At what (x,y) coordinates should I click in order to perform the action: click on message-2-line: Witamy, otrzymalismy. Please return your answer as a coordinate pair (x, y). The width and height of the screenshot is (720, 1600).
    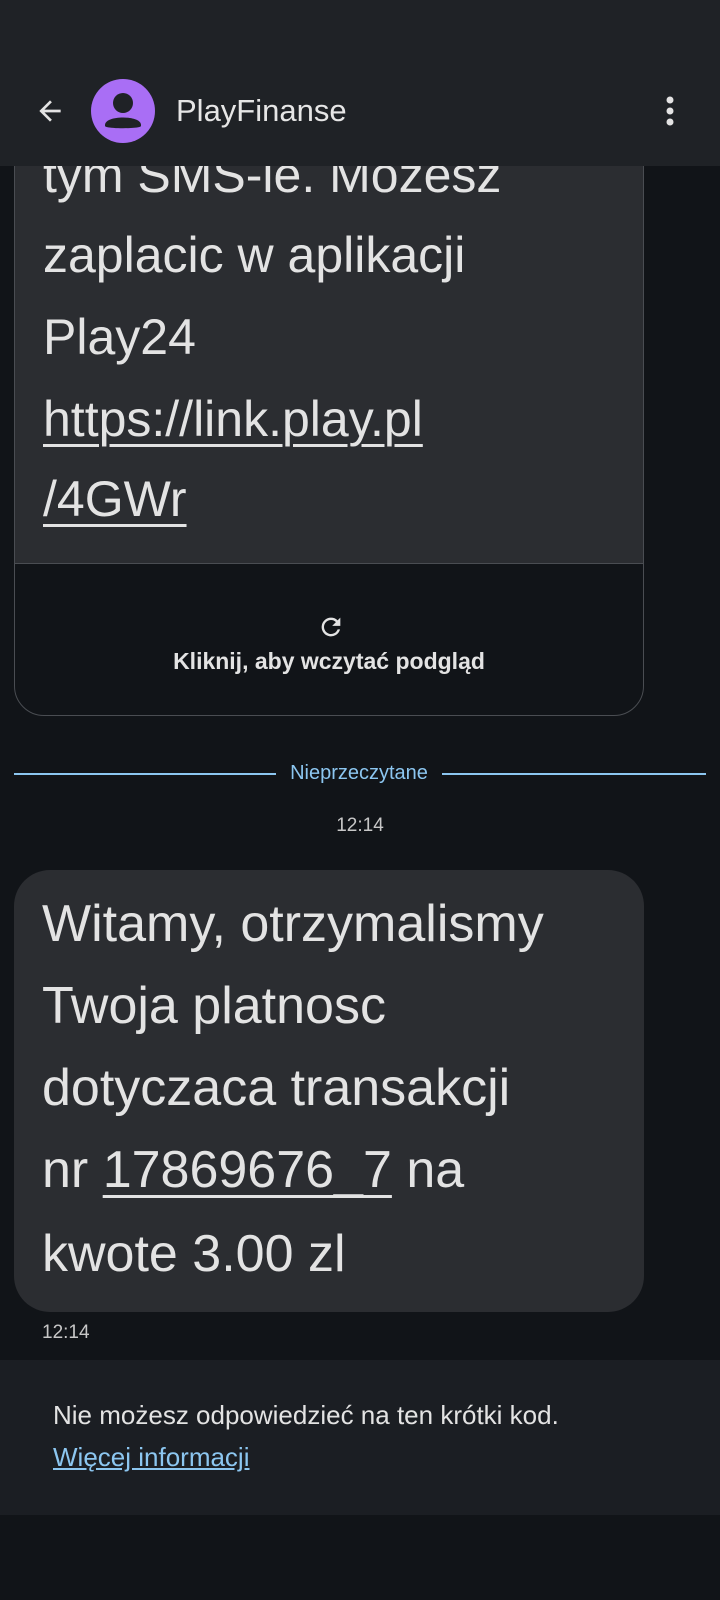
    Looking at the image, I should click on (293, 924).